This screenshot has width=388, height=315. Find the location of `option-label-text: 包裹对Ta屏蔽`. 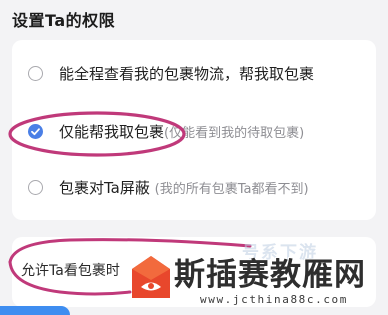

option-label-text: 包裹对Ta屏蔽 is located at coordinates (104, 187).